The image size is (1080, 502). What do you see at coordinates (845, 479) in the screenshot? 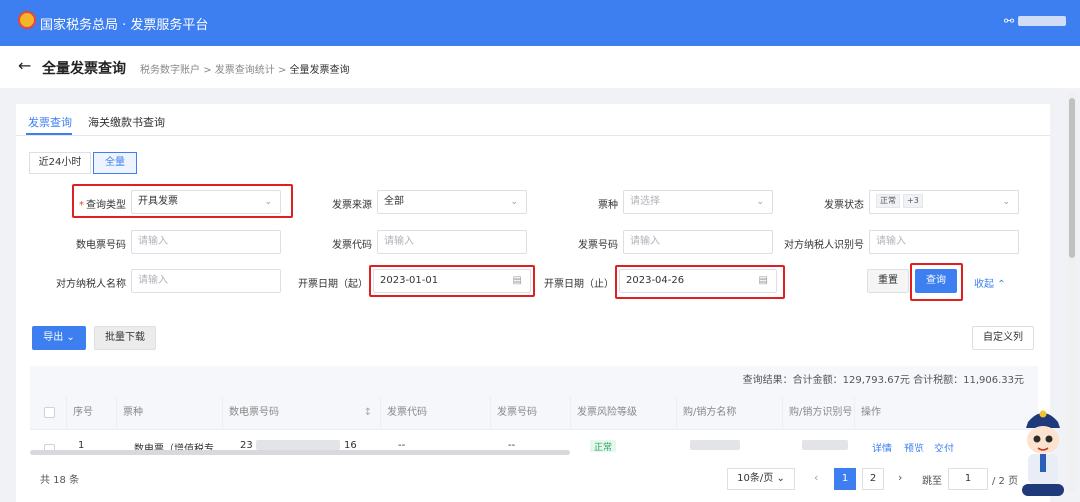
I see `page-1-button: 1` at bounding box center [845, 479].